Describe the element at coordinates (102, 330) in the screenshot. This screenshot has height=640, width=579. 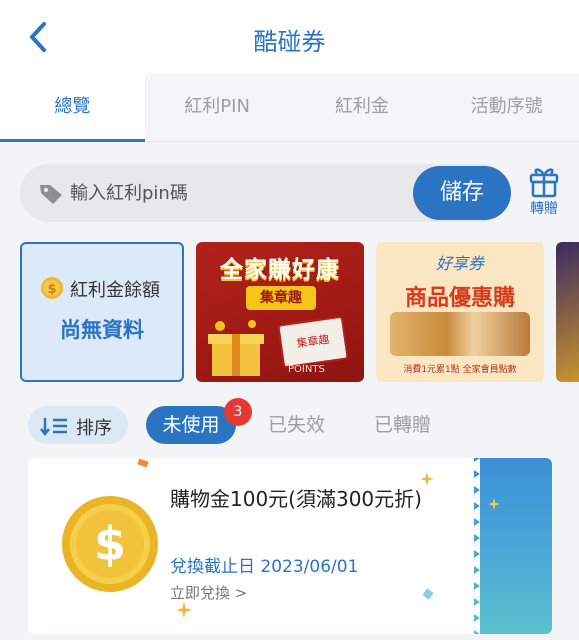
I see `balance-value: 尚無資料` at that location.